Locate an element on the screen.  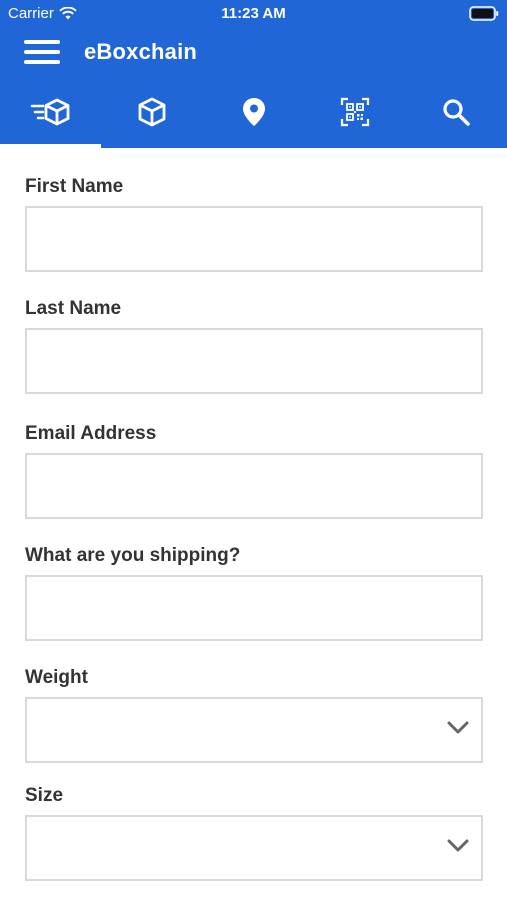
tab-scan is located at coordinates (354, 112).